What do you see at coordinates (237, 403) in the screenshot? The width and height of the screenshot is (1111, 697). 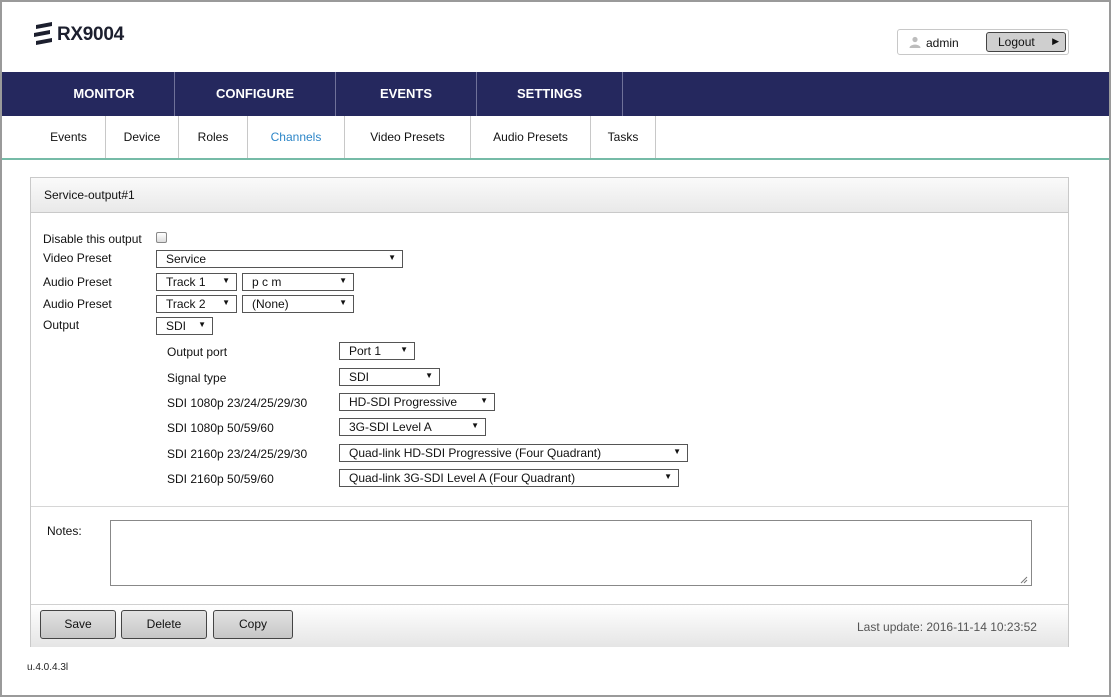 I see `sdi-1080p-low-label: SDI 1080p 23/24/25/29/30` at bounding box center [237, 403].